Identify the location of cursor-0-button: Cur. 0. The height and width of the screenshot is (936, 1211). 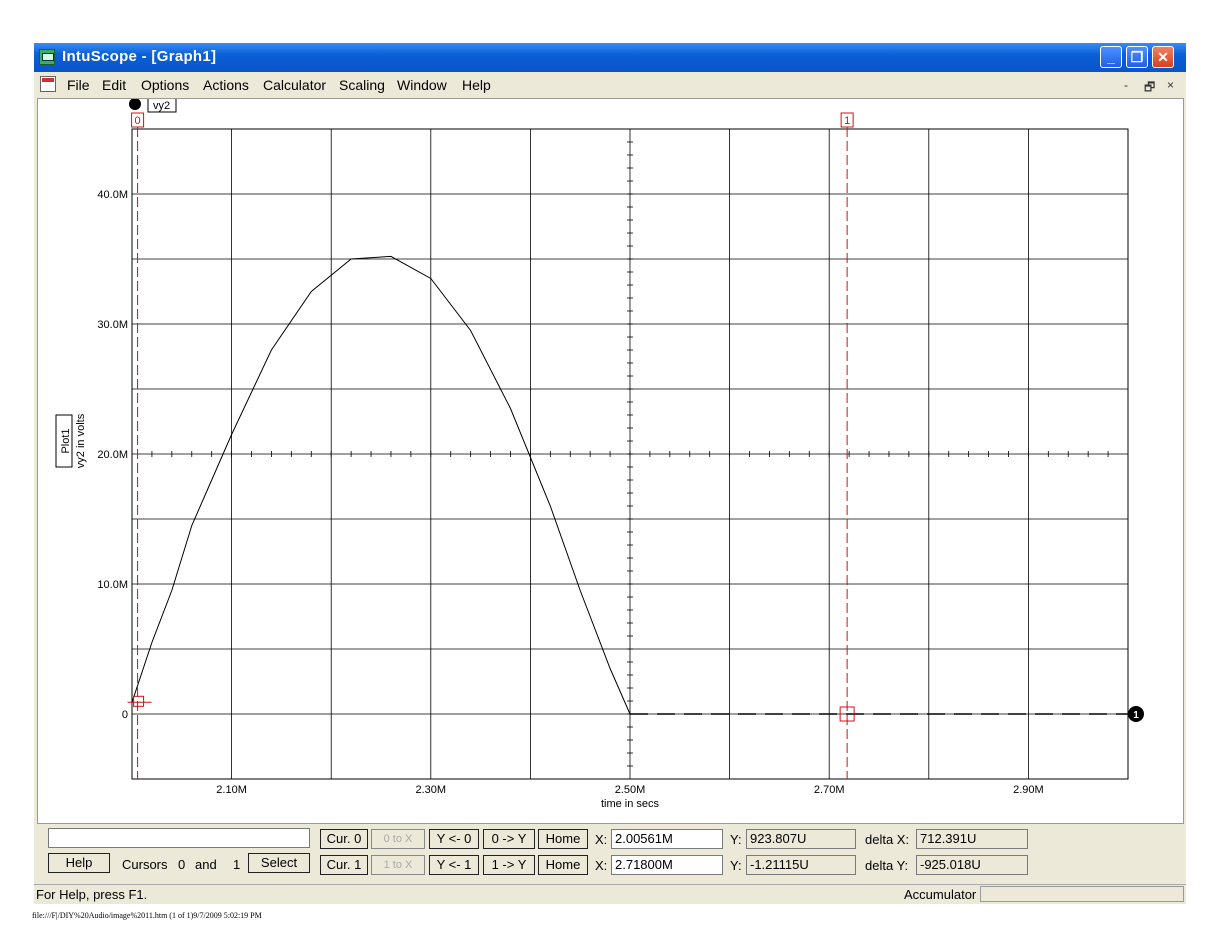
(344, 839).